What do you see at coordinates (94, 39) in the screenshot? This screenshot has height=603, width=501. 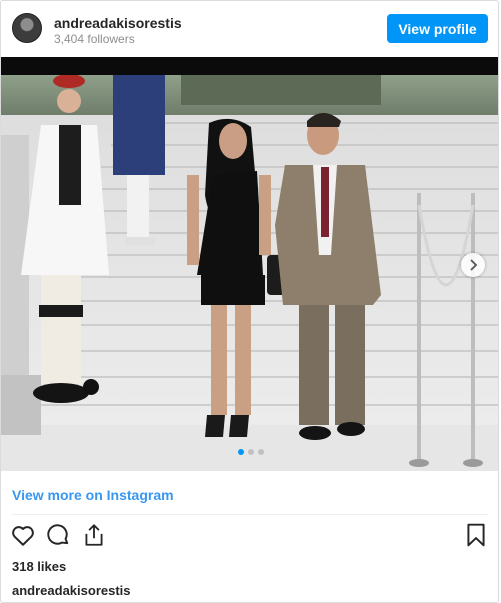 I see `followers-count: 3,404 followers` at bounding box center [94, 39].